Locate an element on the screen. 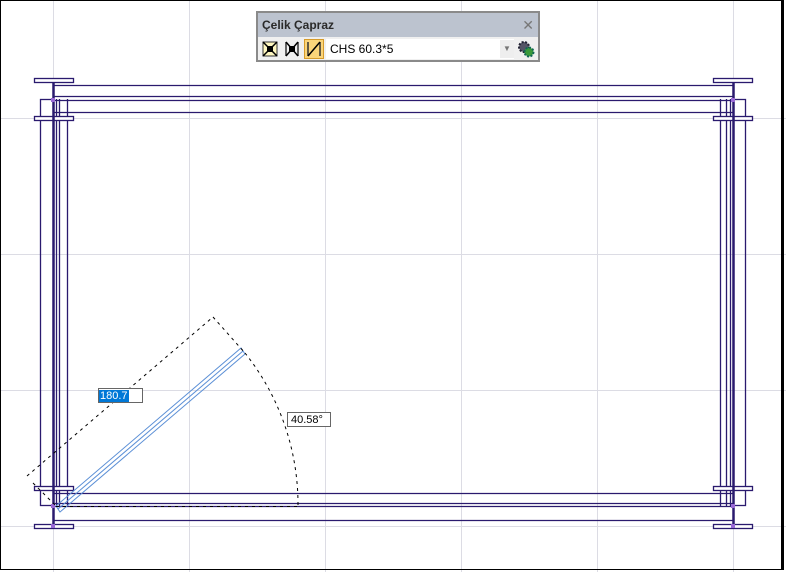  gear-icon is located at coordinates (526, 48).